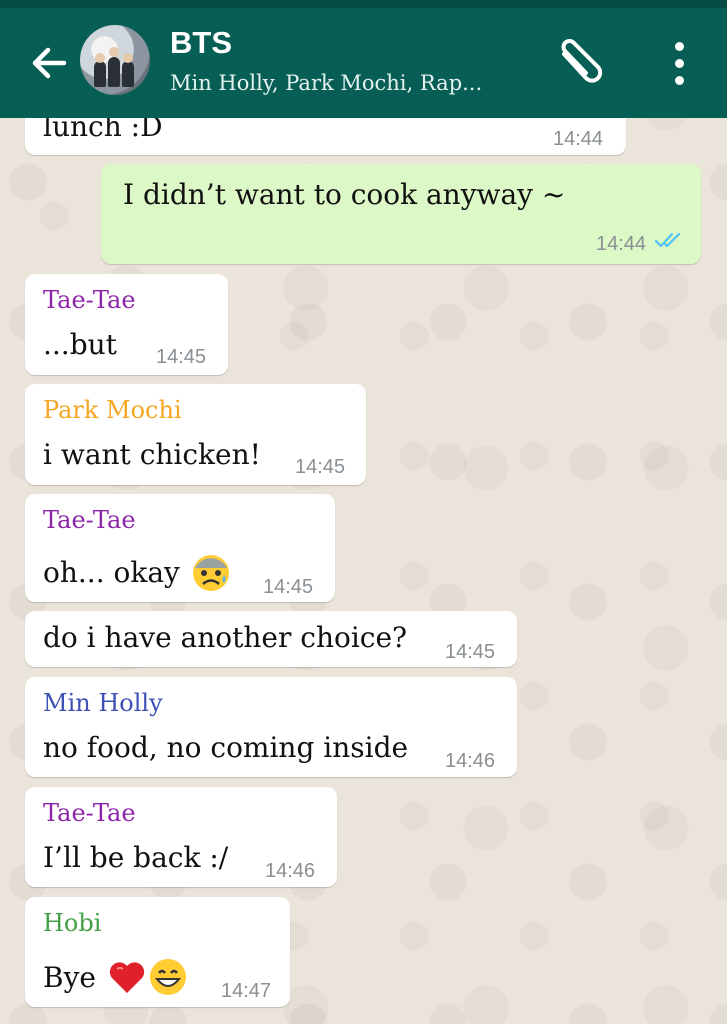 The width and height of the screenshot is (727, 1024). Describe the element at coordinates (211, 573) in the screenshot. I see `anxious-face-icon` at that location.